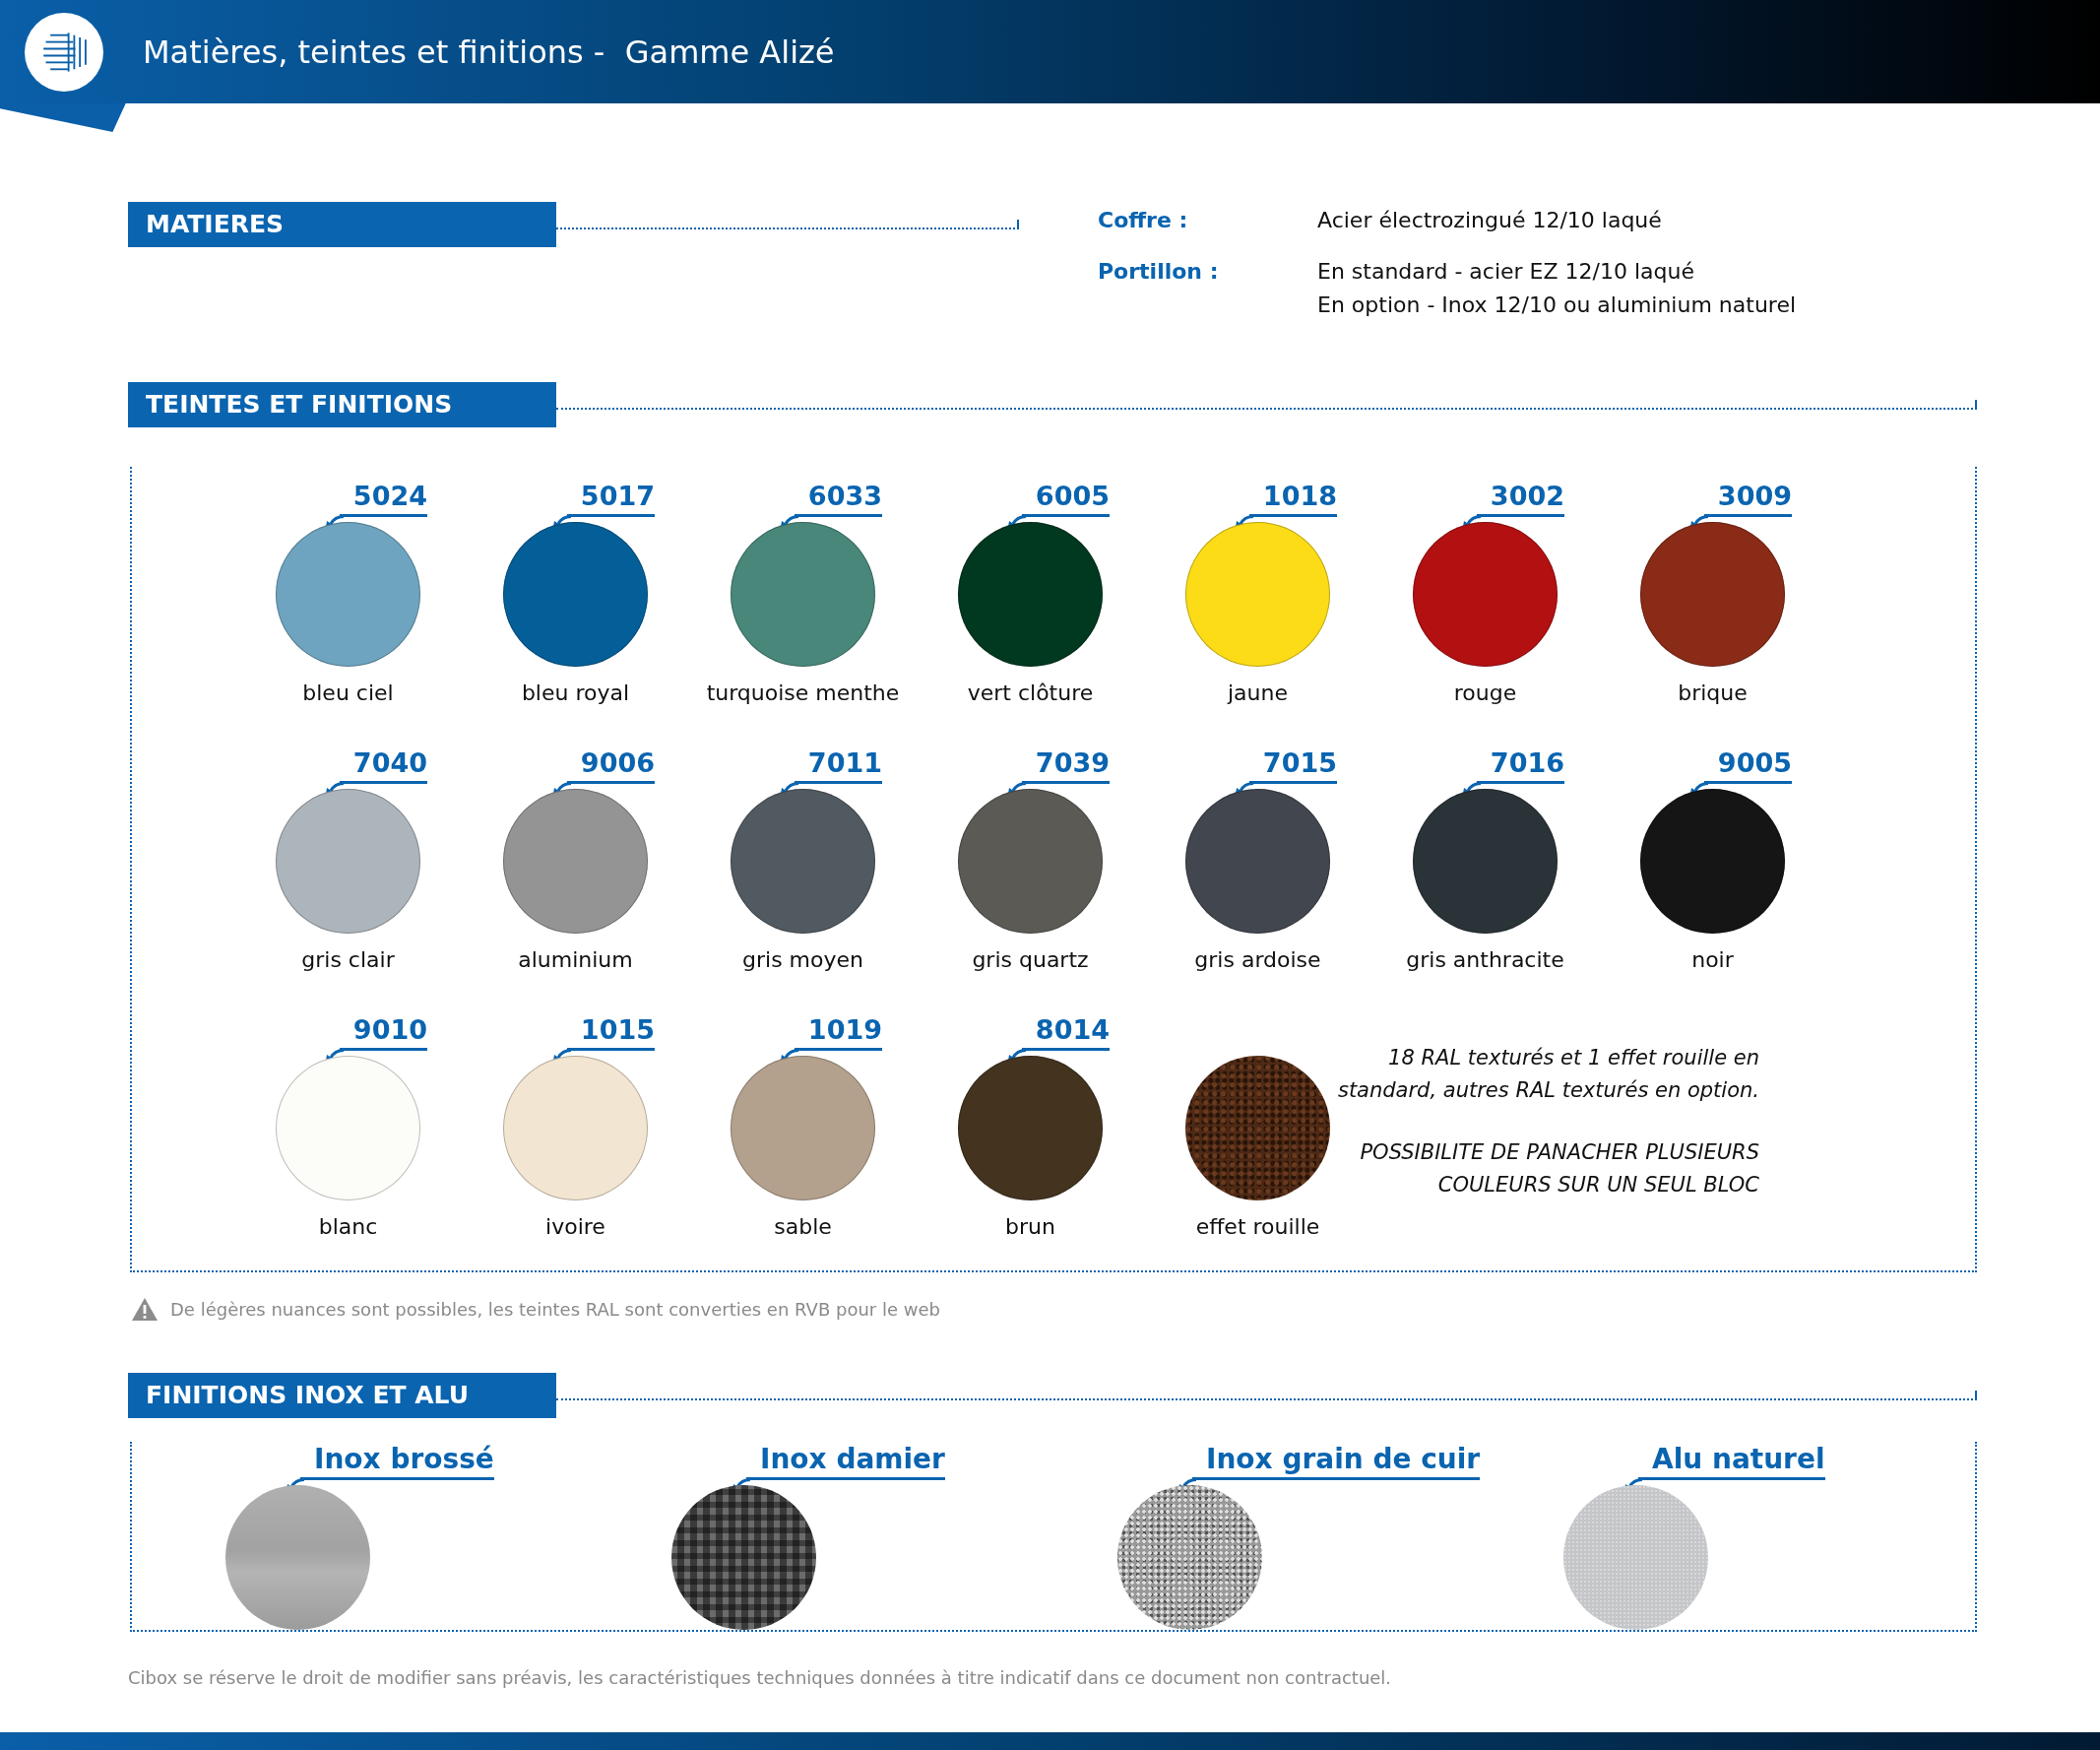  Describe the element at coordinates (845, 1461) in the screenshot. I see `finish-name: Inox damier` at that location.